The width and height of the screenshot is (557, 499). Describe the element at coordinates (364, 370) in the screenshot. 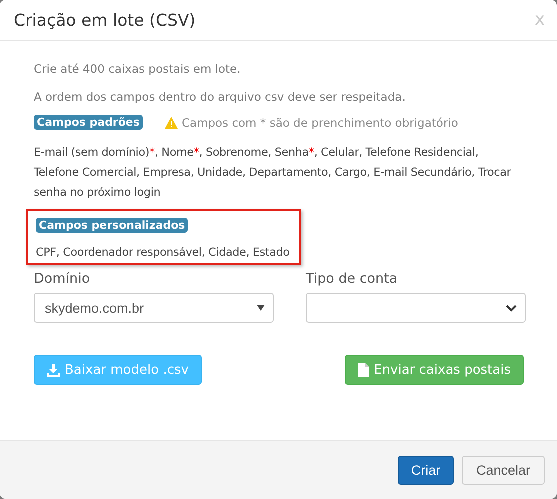

I see `document-icon` at that location.